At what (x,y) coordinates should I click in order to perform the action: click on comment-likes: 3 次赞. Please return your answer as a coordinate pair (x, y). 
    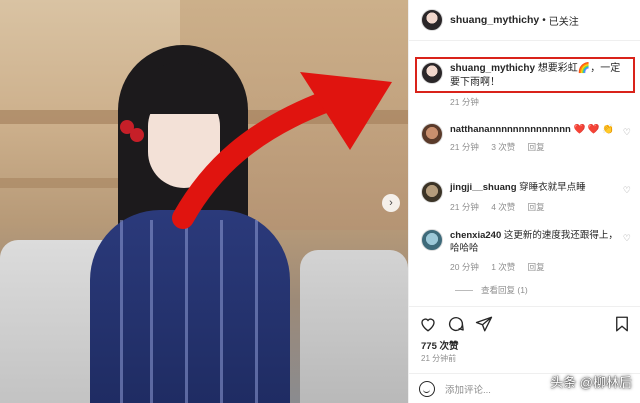
    Looking at the image, I should click on (503, 147).